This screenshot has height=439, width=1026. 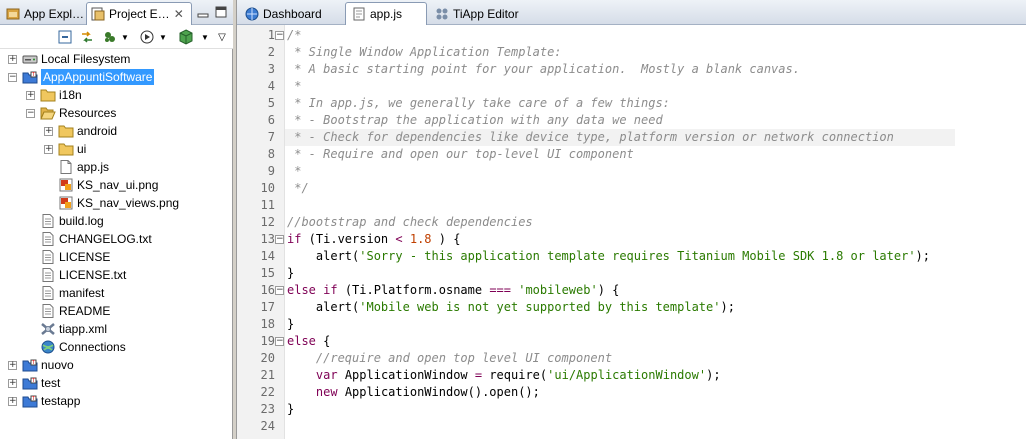 What do you see at coordinates (116, 311) in the screenshot?
I see `tree-item: README` at bounding box center [116, 311].